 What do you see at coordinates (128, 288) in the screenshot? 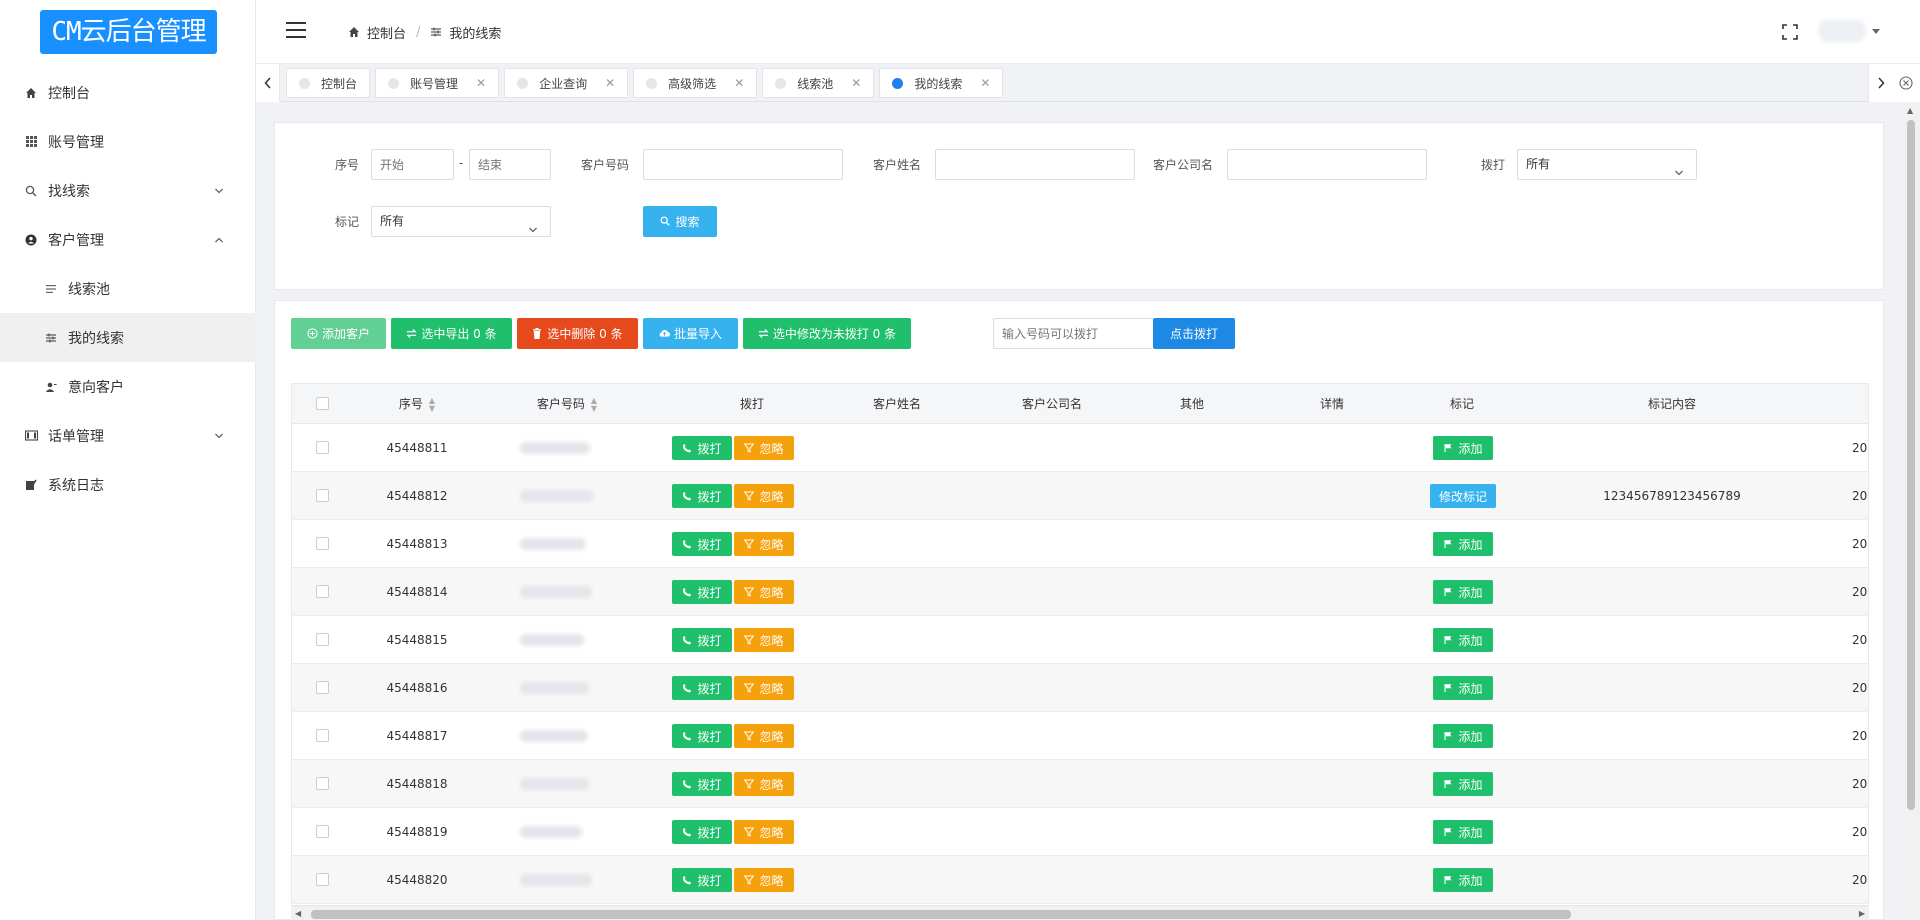
I see `sidebar-item-lead-pool: 线索池` at bounding box center [128, 288].